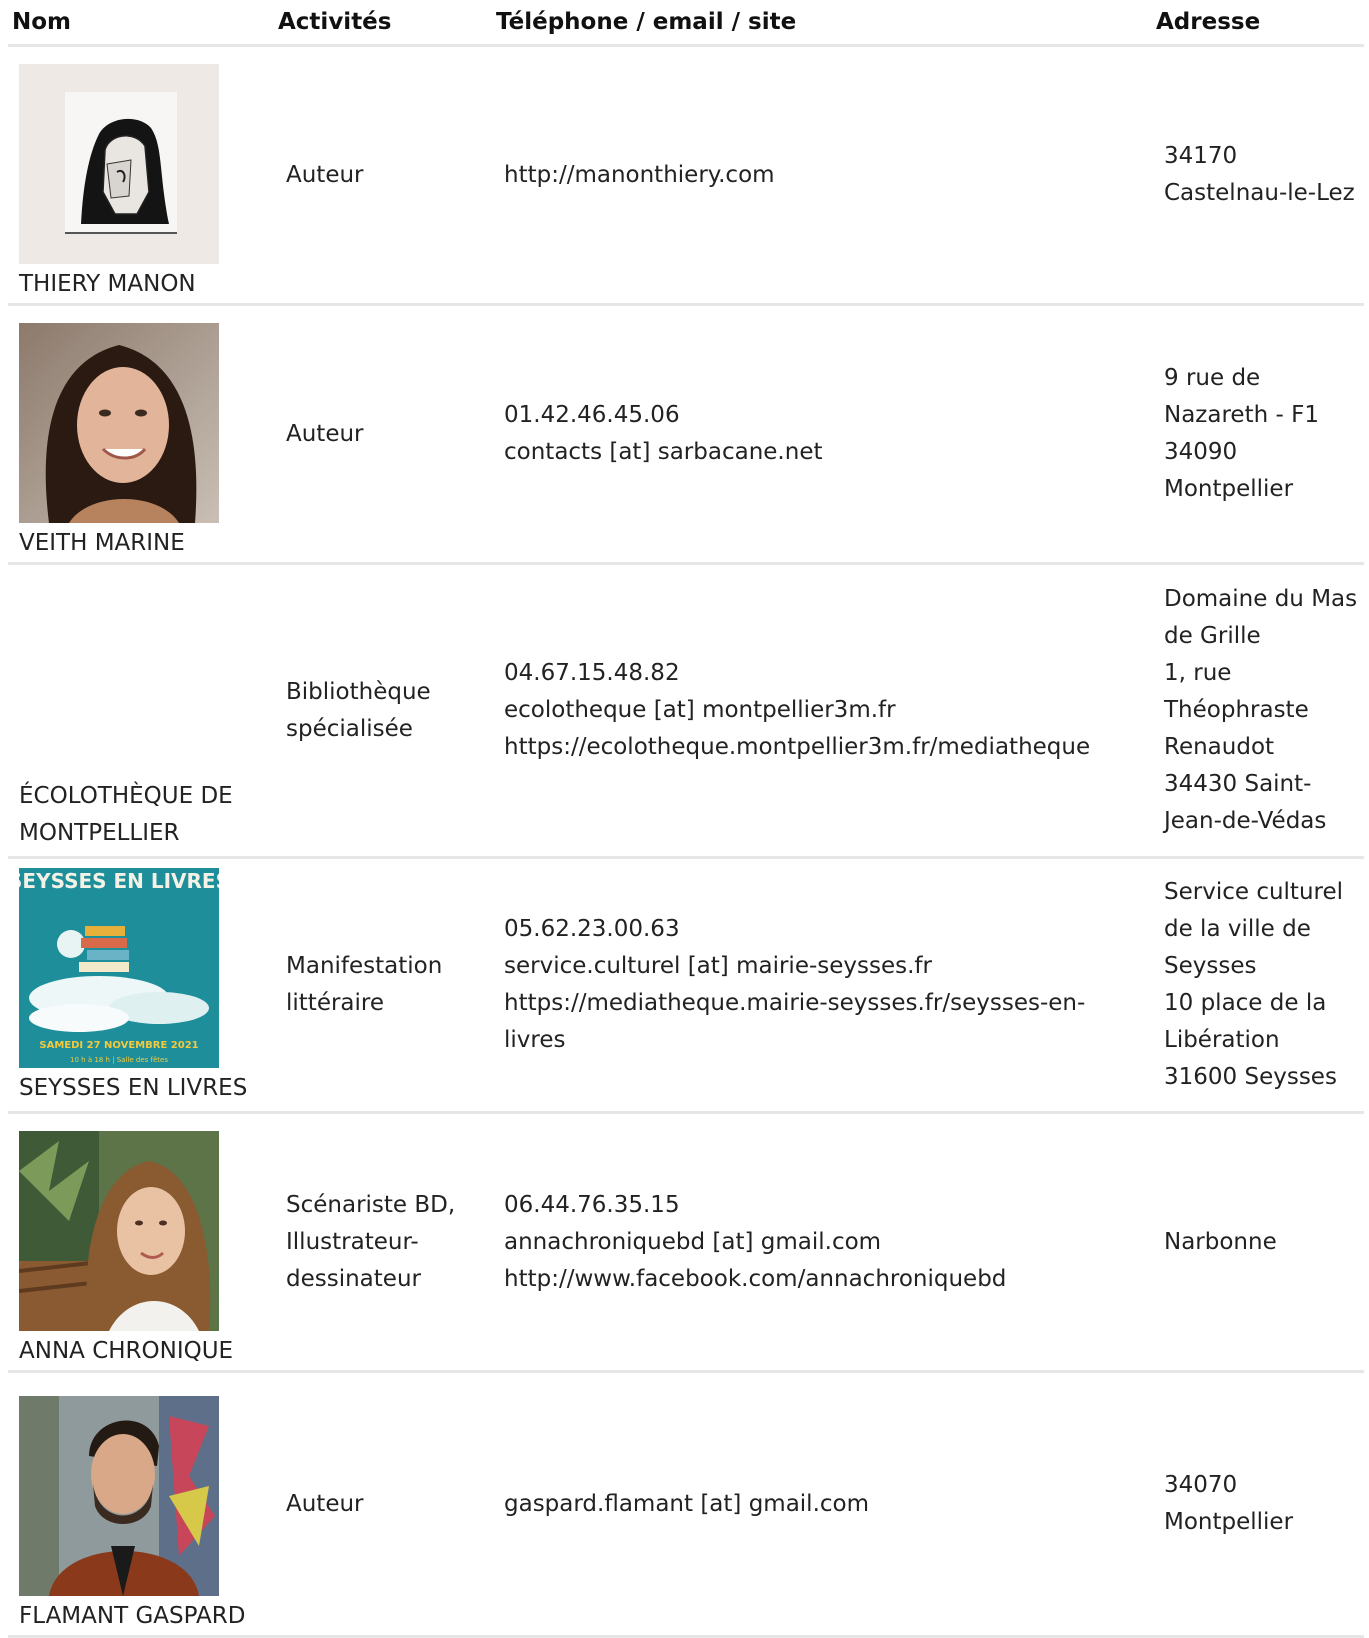  I want to click on entry-name: ÉCOLOTHÈQUE DE, so click(146, 796).